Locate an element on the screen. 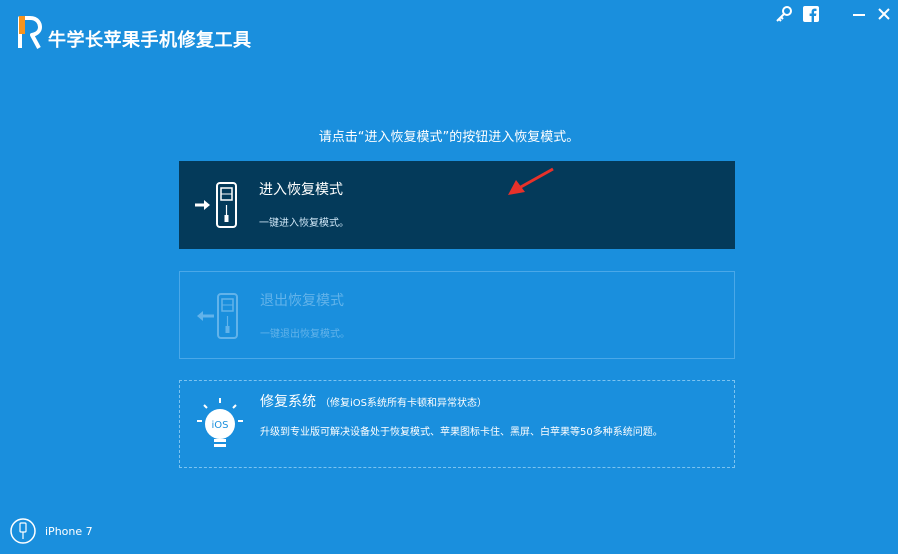  facebook-button is located at coordinates (811, 14).